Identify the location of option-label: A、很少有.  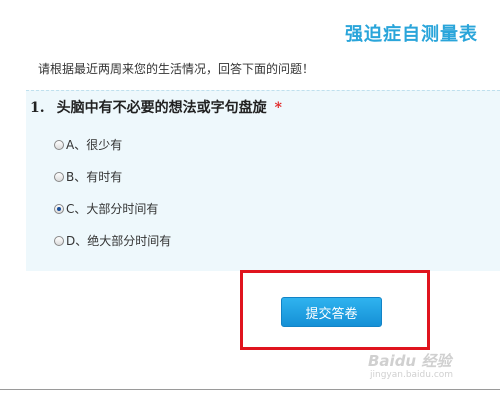
(94, 145).